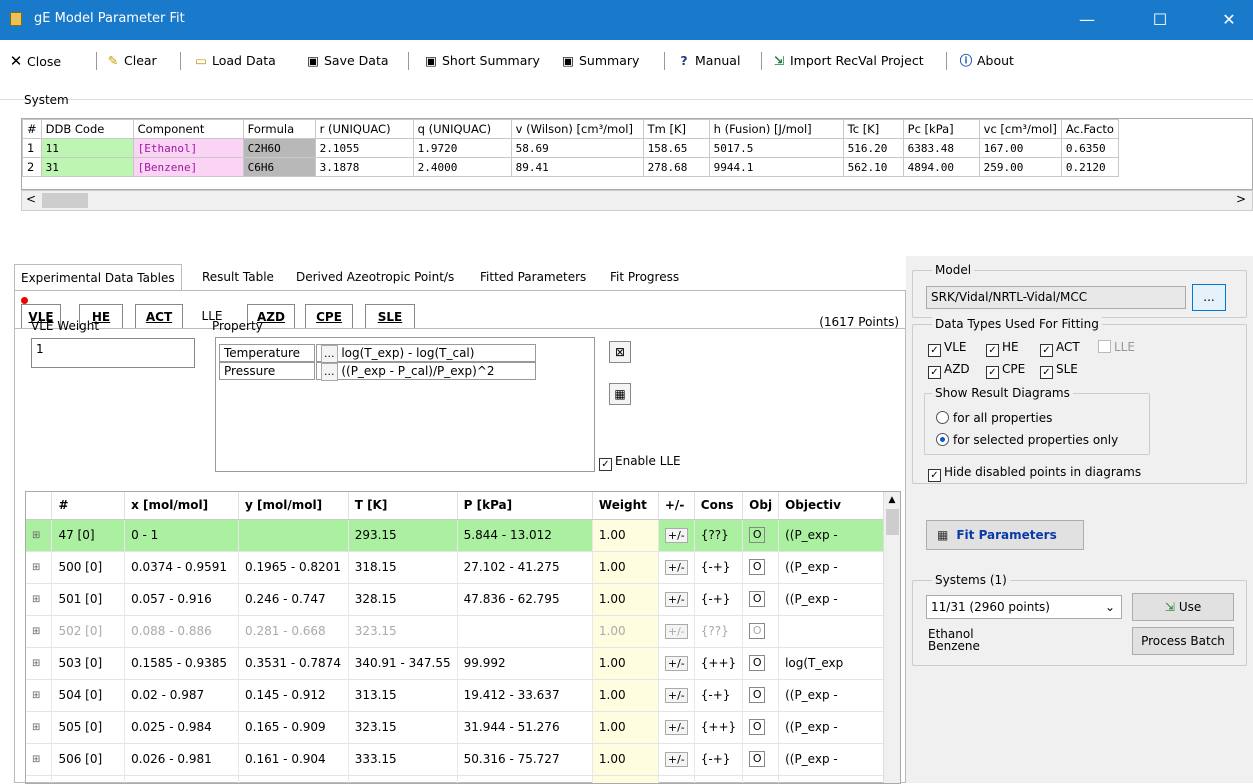 The height and width of the screenshot is (784, 1253). I want to click on objective-temperature: ... log(T_exp) - log(T_cal), so click(426, 353).